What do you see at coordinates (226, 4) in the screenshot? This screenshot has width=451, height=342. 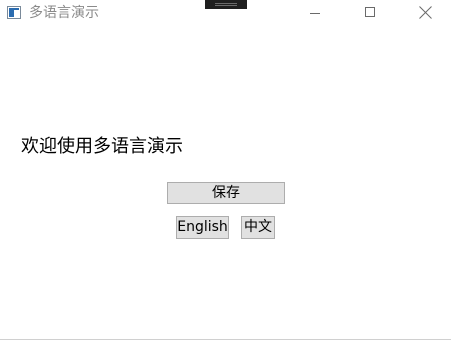 I see `drag-handle` at bounding box center [226, 4].